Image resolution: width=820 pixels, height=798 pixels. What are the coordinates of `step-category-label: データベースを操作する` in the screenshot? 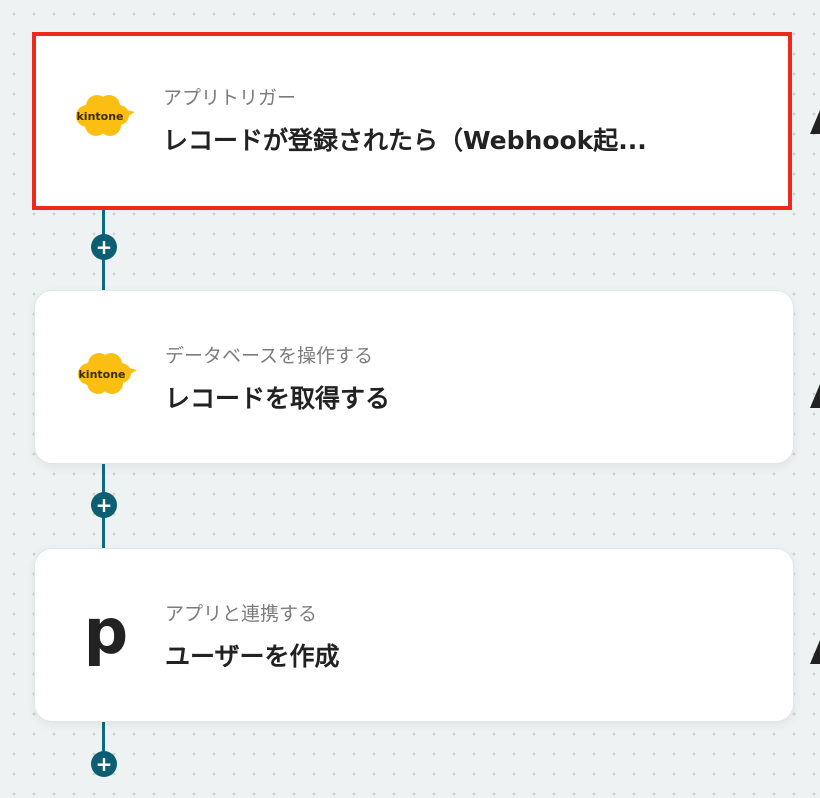 It's located at (269, 356).